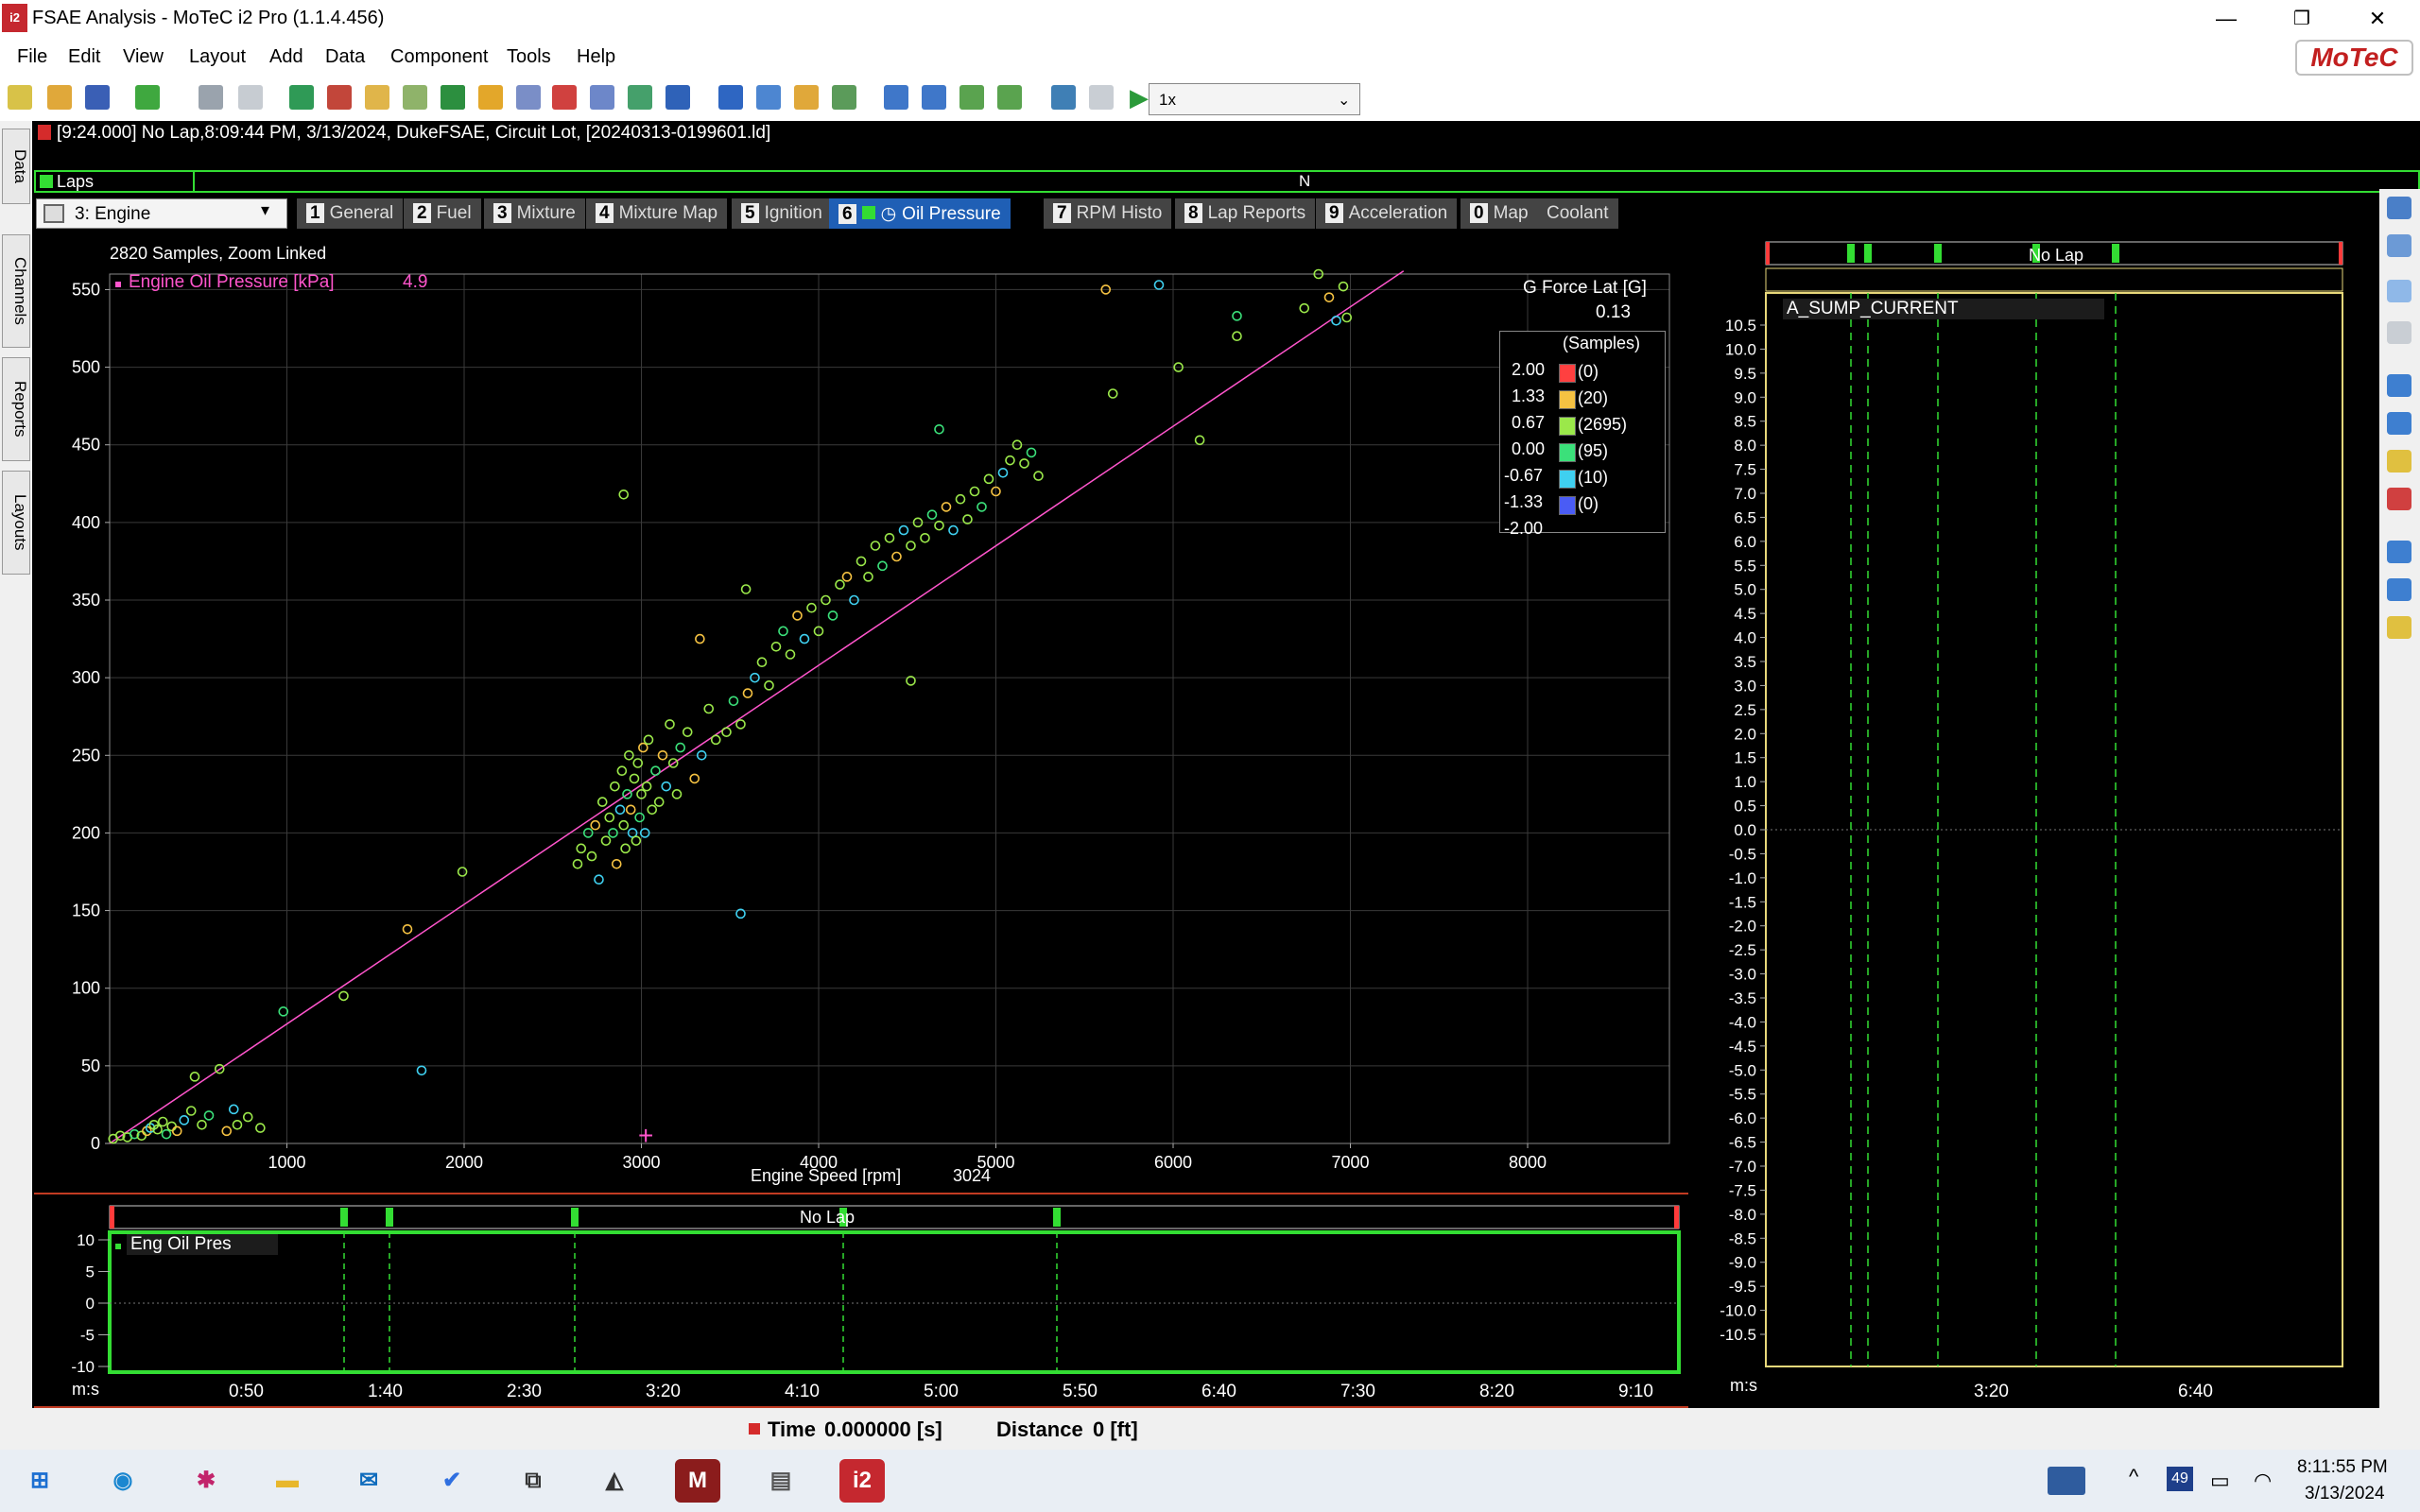 Image resolution: width=2420 pixels, height=1512 pixels. I want to click on print-preview-icon, so click(250, 97).